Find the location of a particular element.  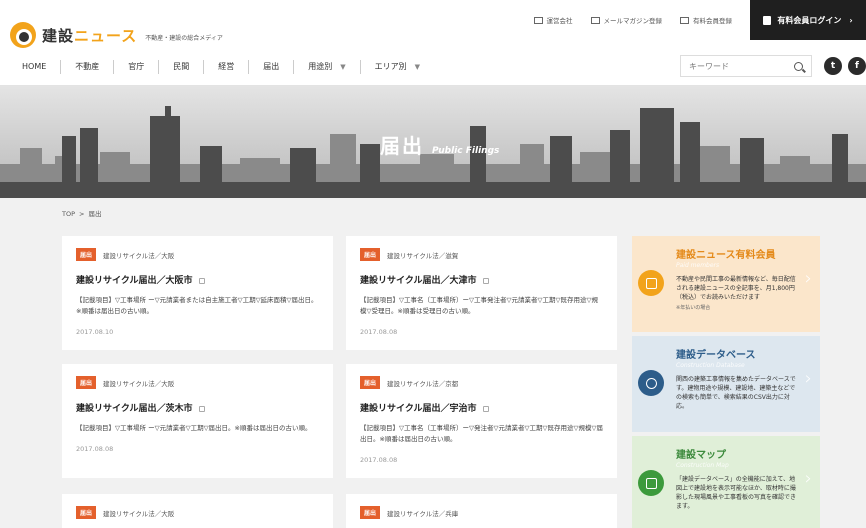

site-logo: 建設ニュース 不動産・建設の総合メディア is located at coordinates (116, 35).